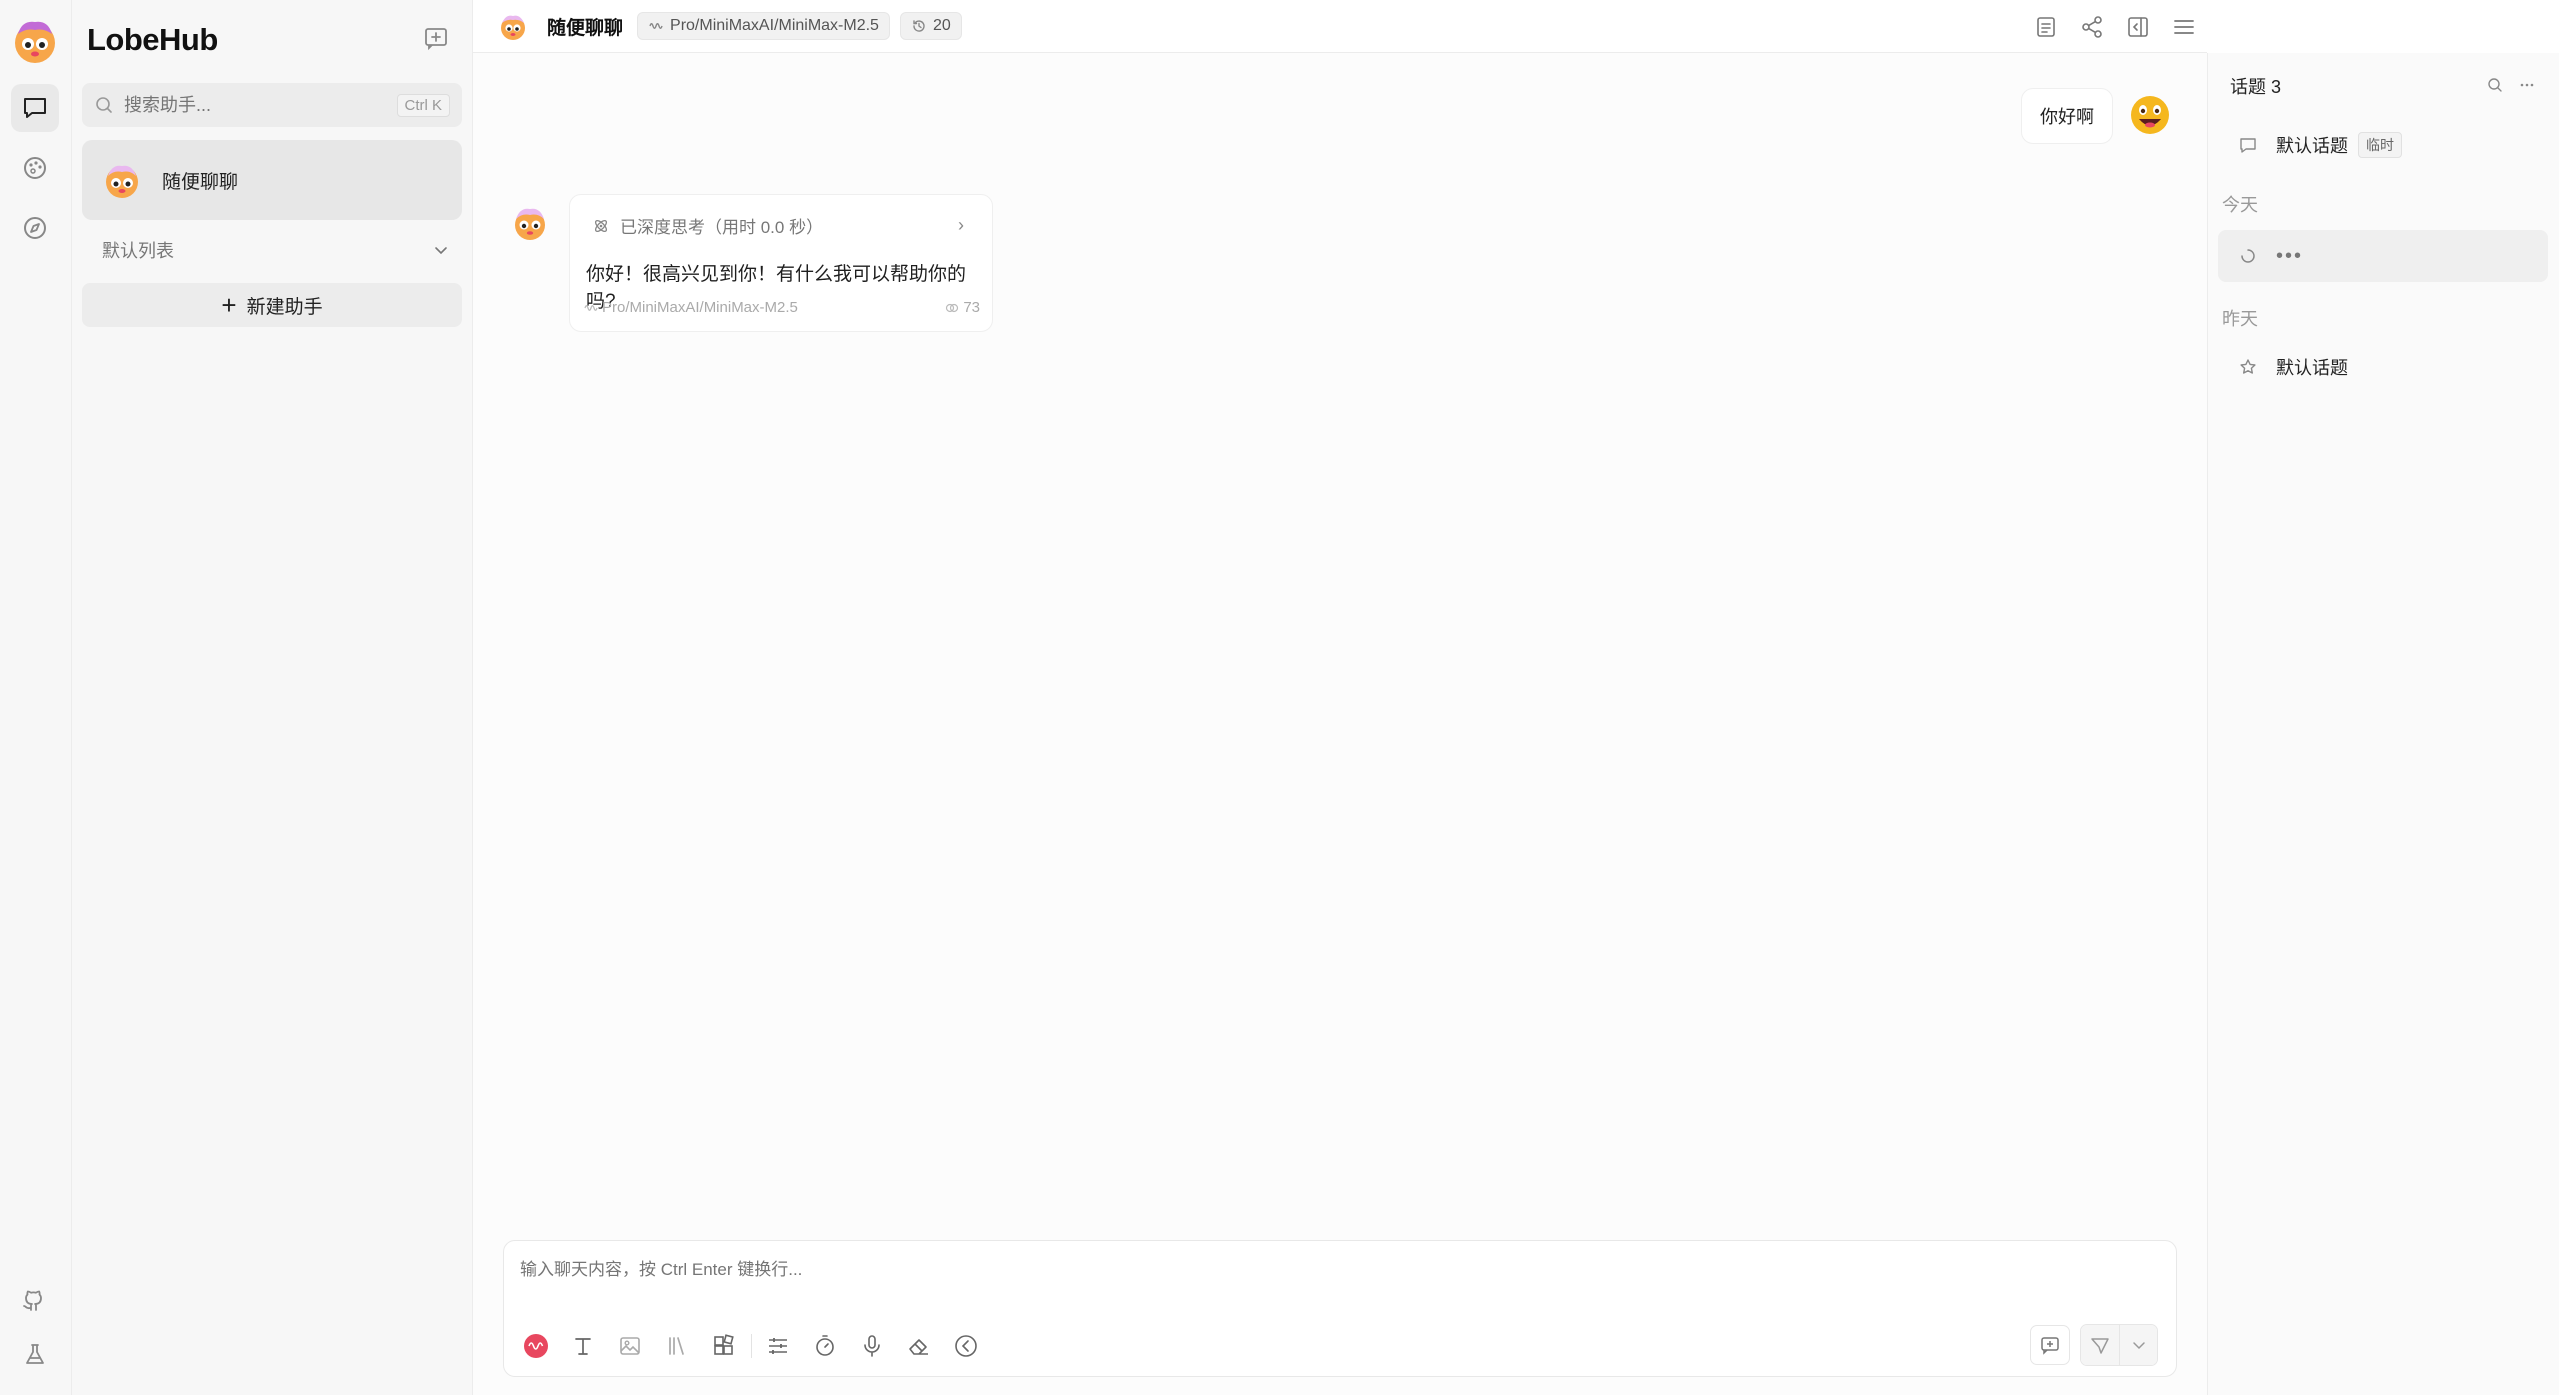 The width and height of the screenshot is (2559, 1395). I want to click on topic-more-button, so click(2527, 85).